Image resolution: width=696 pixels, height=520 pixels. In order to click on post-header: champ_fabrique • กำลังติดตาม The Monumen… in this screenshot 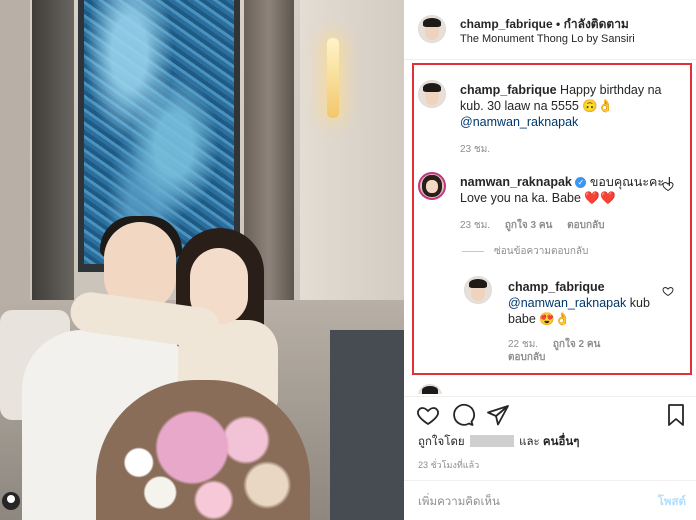, I will do `click(550, 30)`.